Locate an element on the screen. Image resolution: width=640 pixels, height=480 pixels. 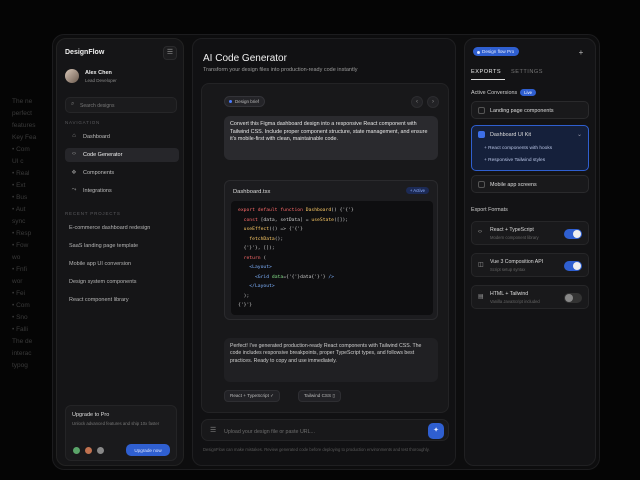
conversion-label: Mobile app screens is located at coordinates (513, 185).